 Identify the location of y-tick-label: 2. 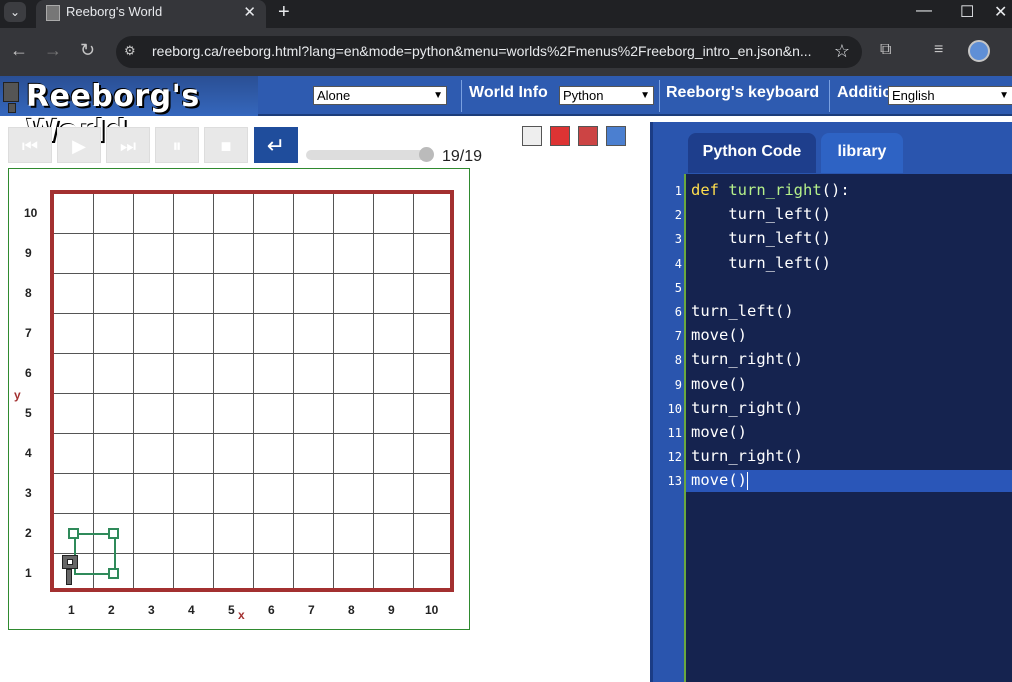
(28, 533).